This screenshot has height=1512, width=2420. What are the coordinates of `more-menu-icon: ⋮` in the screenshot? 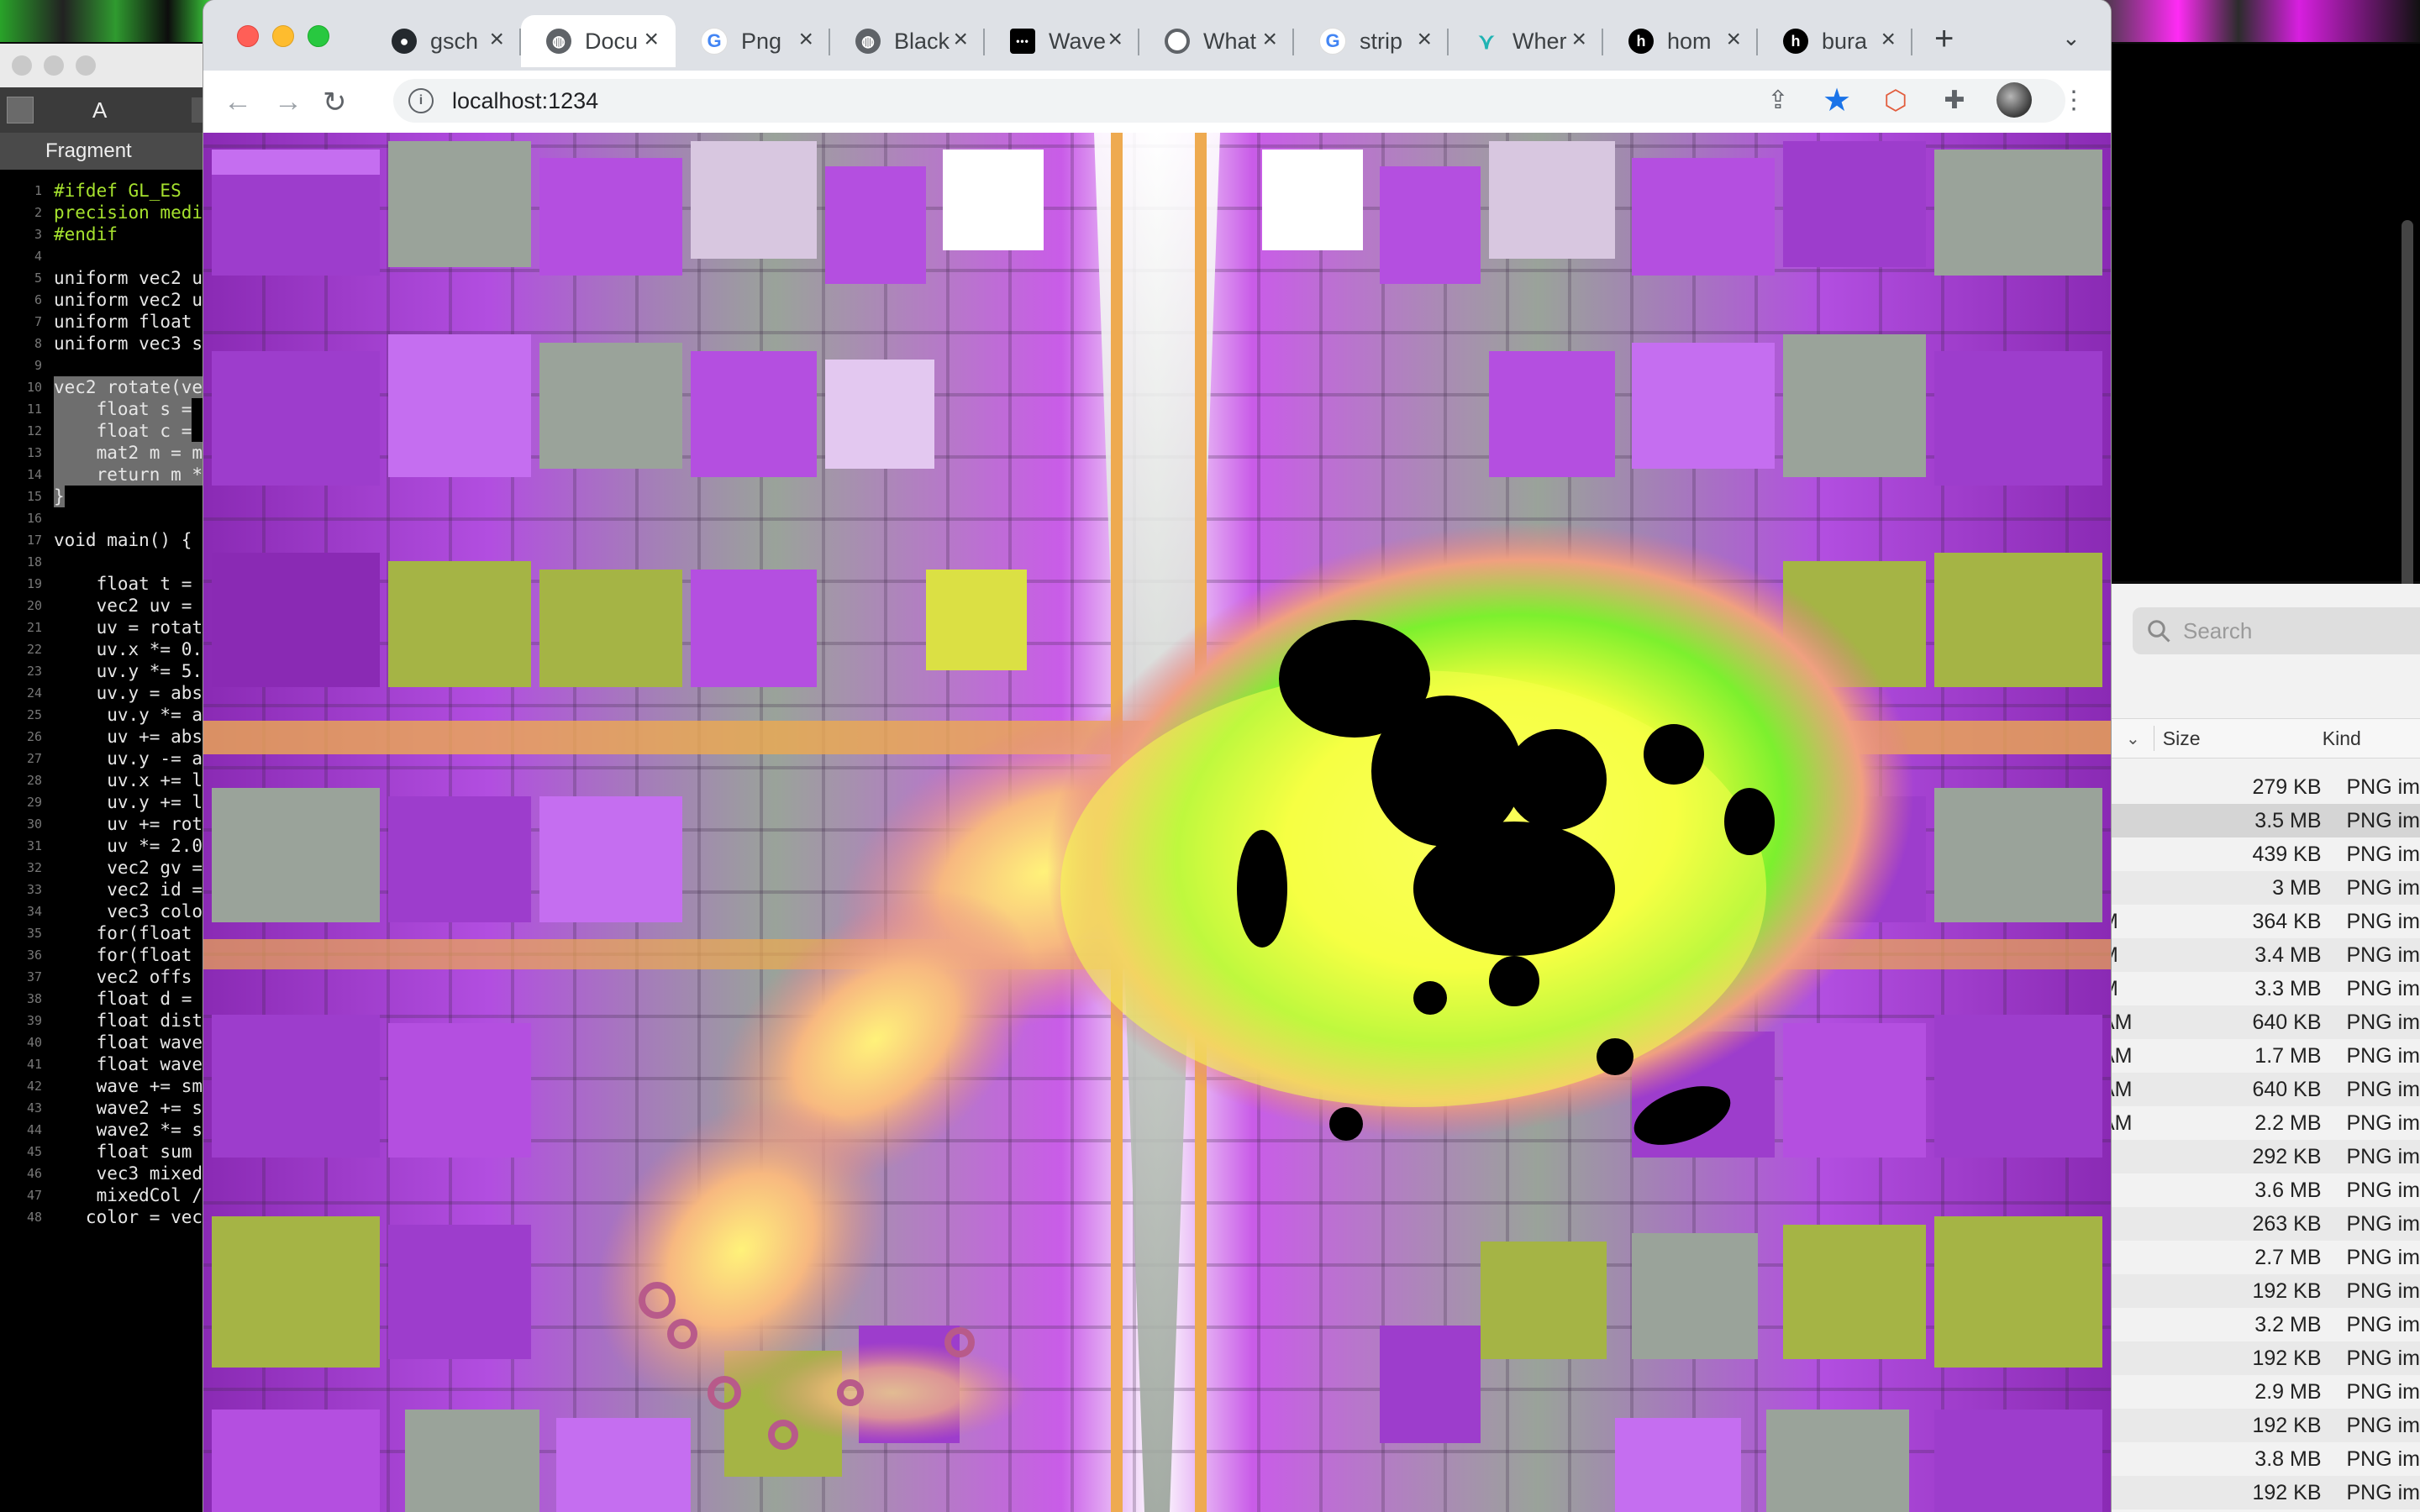 It's located at (2074, 100).